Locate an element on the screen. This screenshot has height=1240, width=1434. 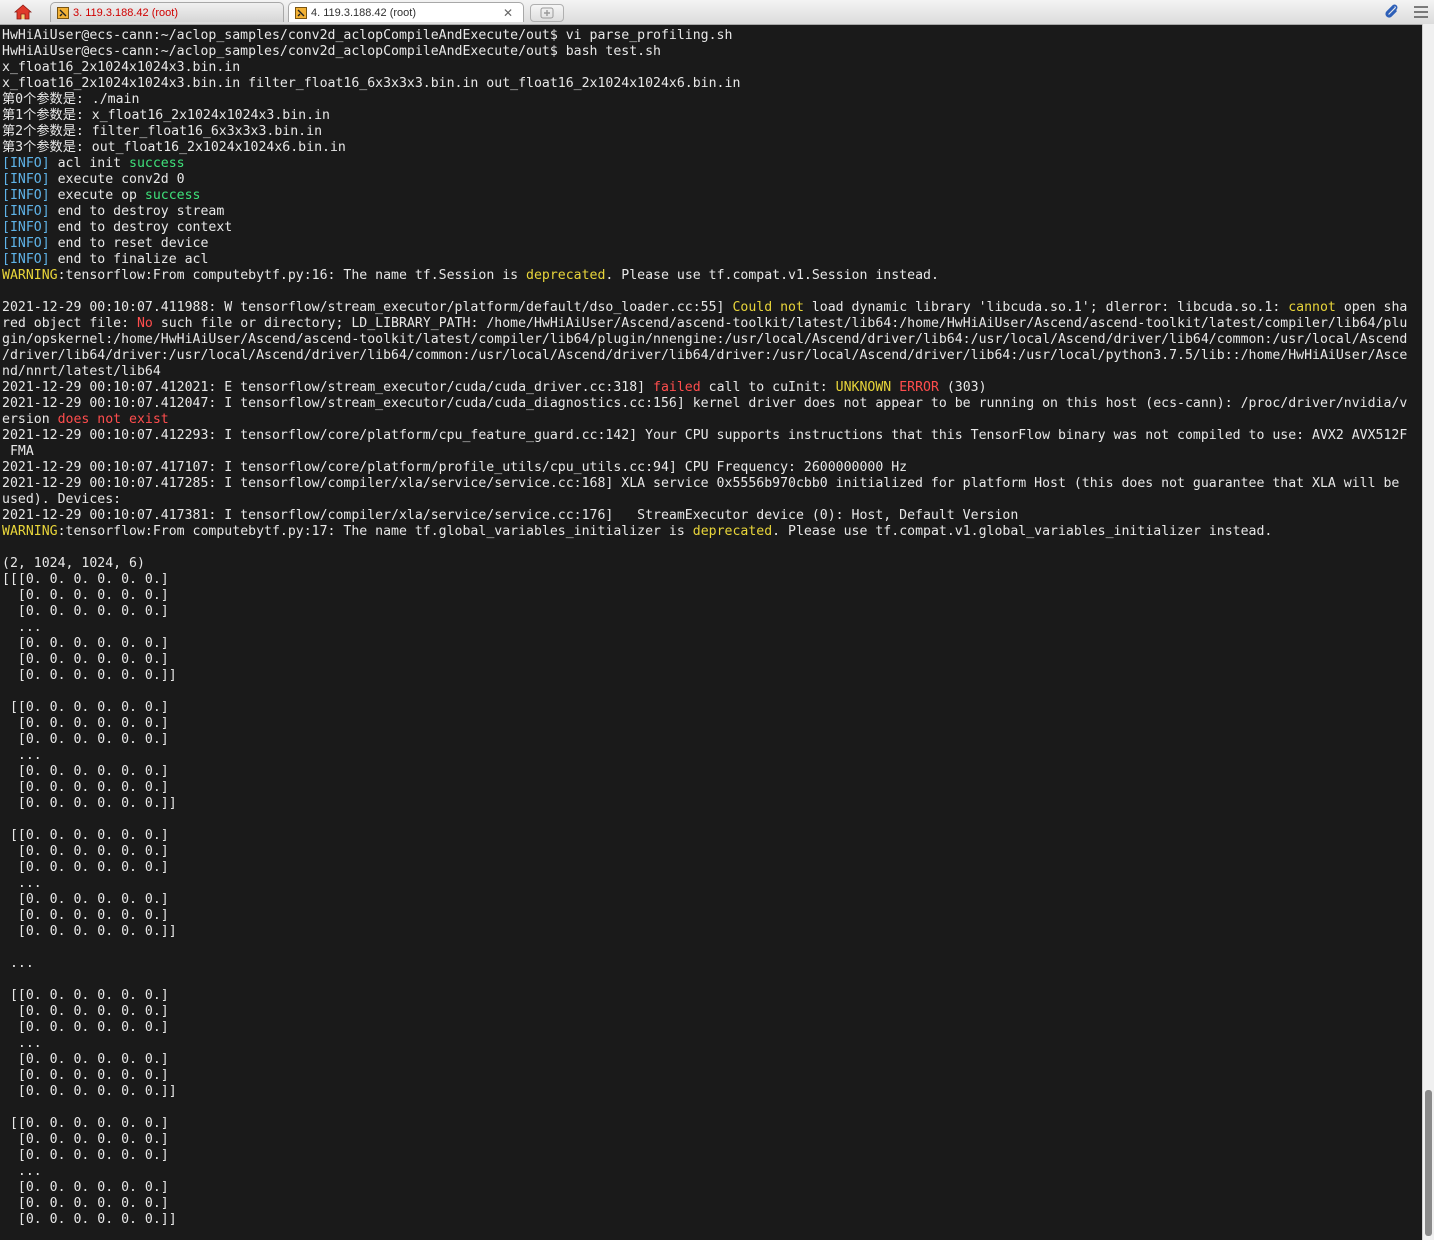
terminal-text: 第3个参数是: out_float16_2x1024x1024x6.bin.in is located at coordinates (174, 147).